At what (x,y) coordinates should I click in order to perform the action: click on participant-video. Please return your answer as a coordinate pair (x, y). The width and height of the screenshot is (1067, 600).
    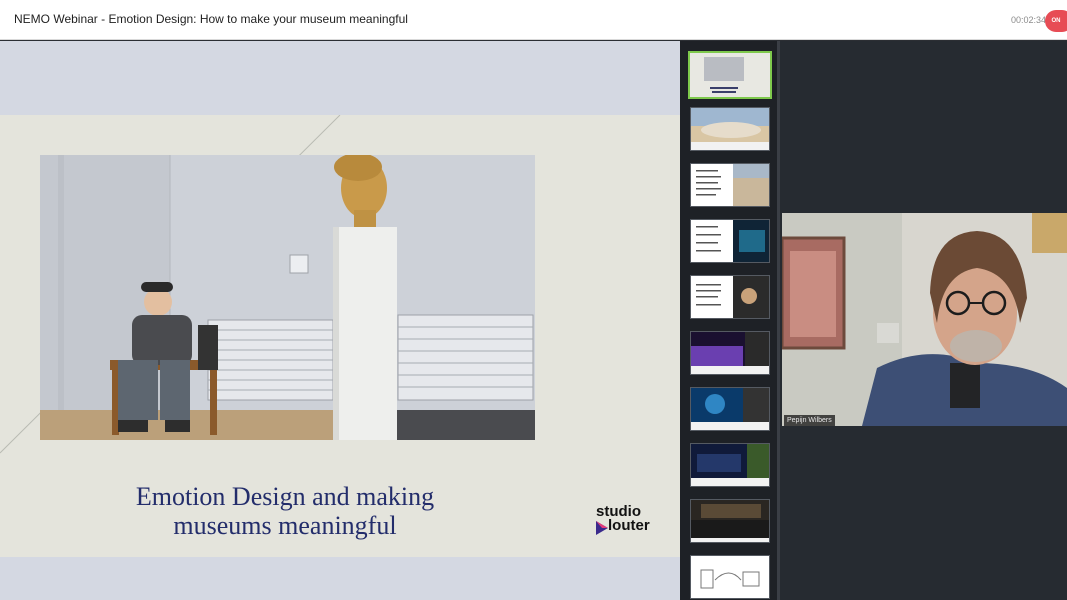
    Looking at the image, I should click on (924, 319).